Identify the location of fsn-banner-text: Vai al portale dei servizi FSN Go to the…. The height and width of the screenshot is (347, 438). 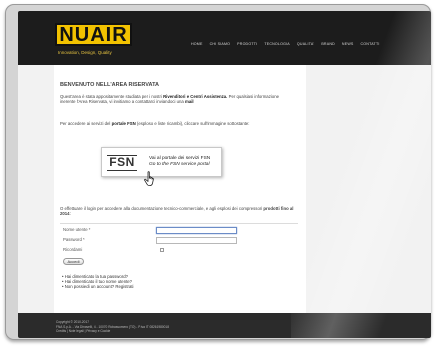
(180, 161).